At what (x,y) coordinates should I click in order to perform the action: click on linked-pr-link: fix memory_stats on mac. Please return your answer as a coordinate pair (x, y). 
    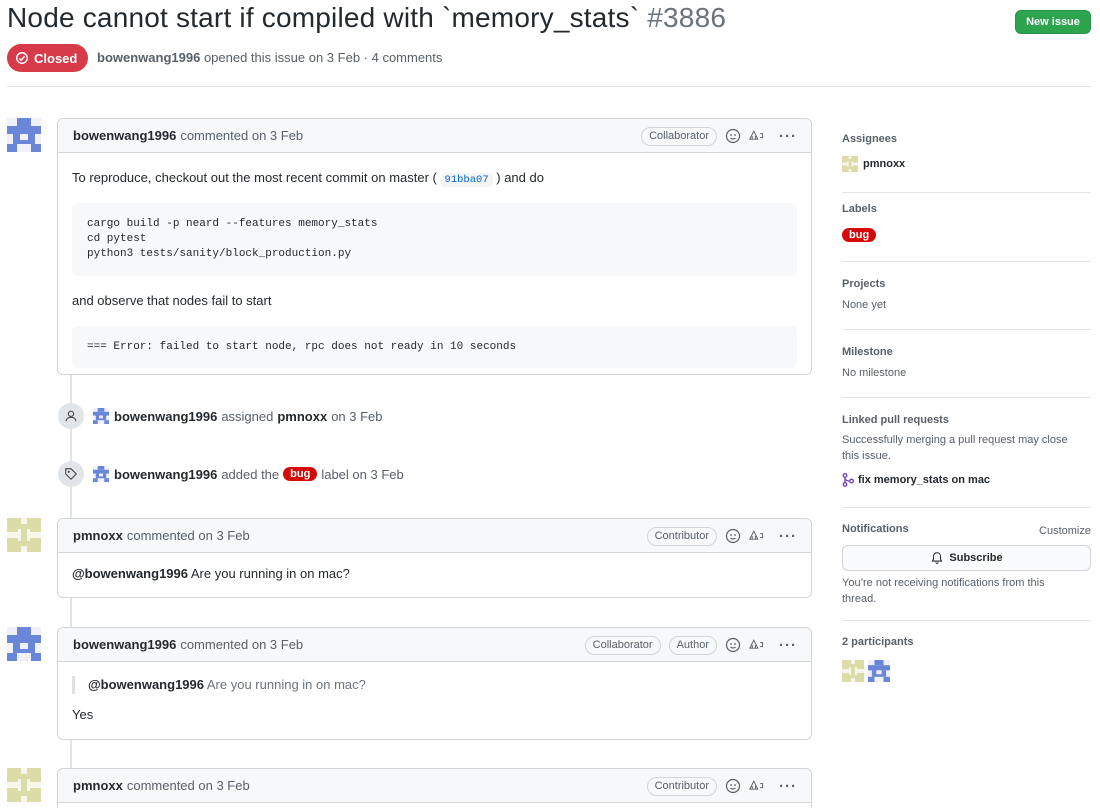
    Looking at the image, I should click on (924, 480).